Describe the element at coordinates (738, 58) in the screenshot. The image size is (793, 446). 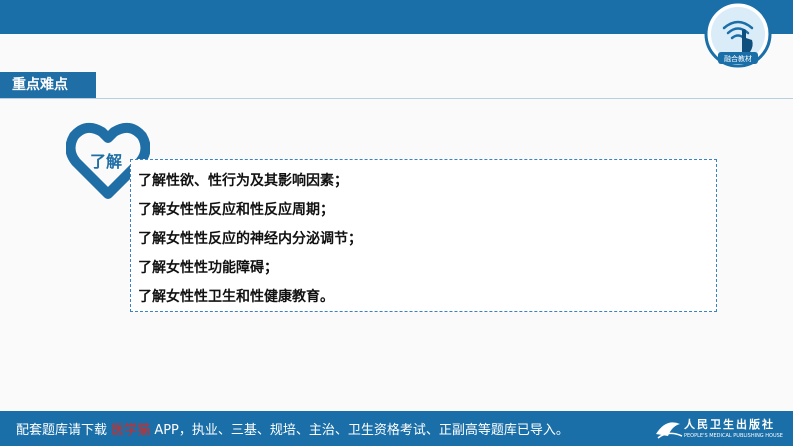
I see `badge-label: 融合教材` at that location.